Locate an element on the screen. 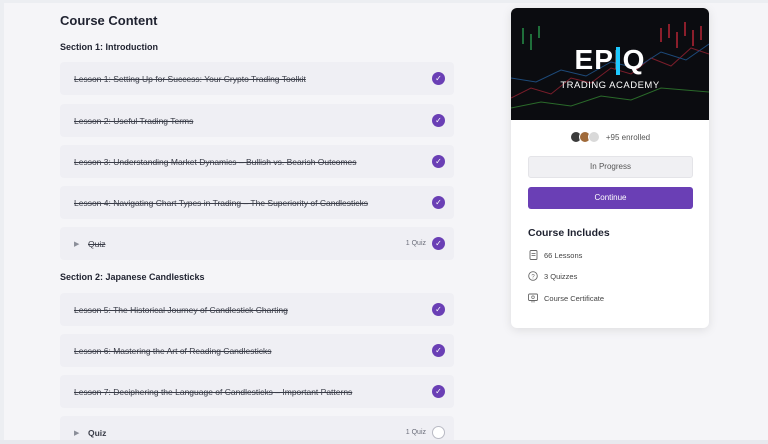 This screenshot has width=768, height=444. status-badge: In Progress is located at coordinates (610, 167).